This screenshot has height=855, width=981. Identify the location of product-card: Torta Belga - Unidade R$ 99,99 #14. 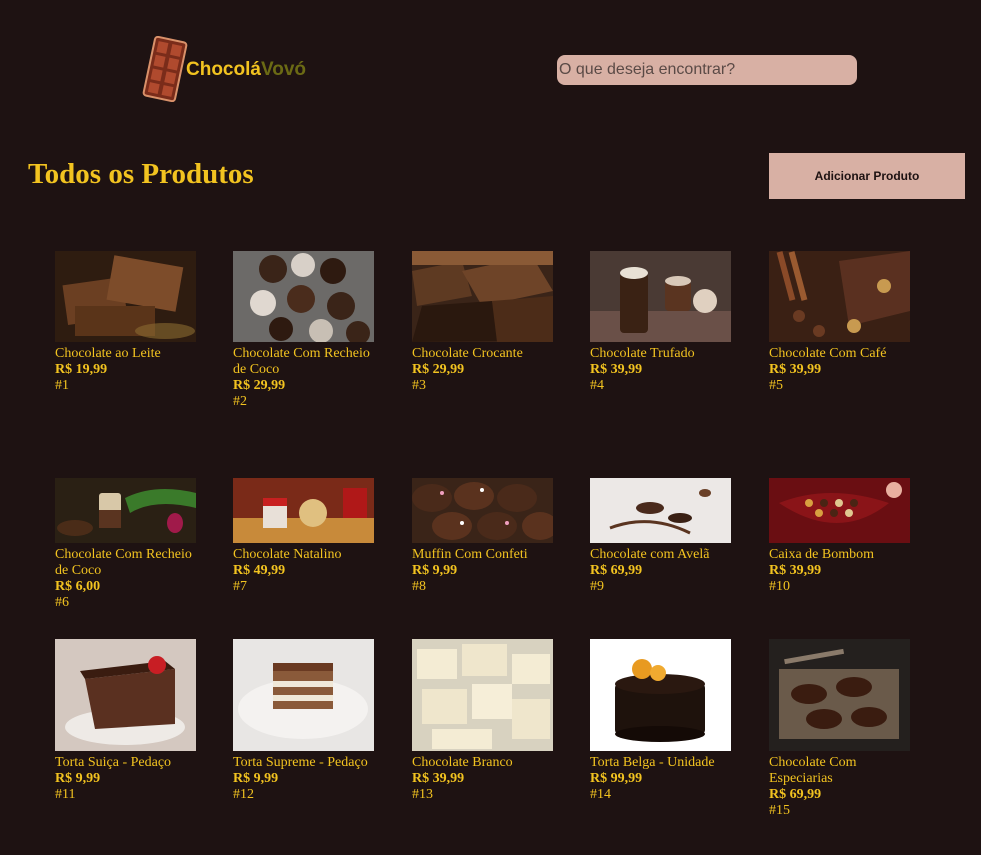
(660, 721).